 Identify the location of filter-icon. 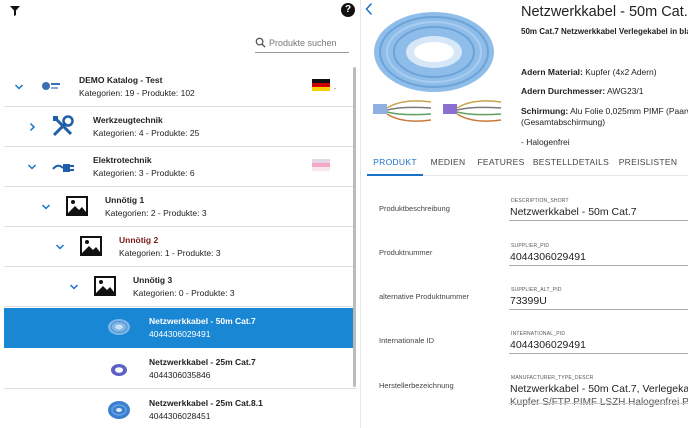
(15, 11).